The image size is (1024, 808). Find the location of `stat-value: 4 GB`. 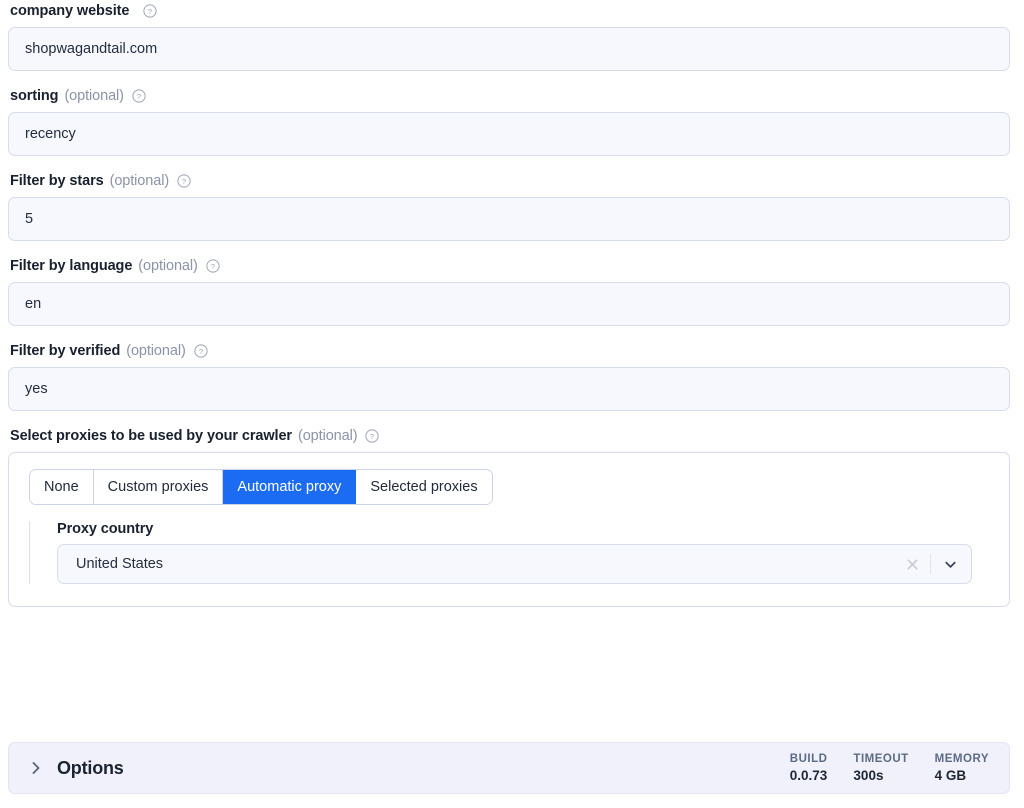

stat-value: 4 GB is located at coordinates (950, 775).